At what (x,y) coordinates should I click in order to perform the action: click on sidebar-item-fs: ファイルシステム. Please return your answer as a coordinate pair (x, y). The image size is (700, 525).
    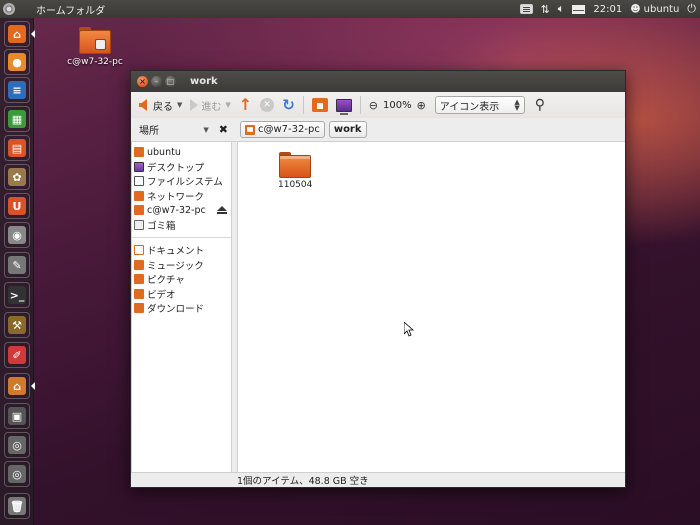
    Looking at the image, I should click on (181, 181).